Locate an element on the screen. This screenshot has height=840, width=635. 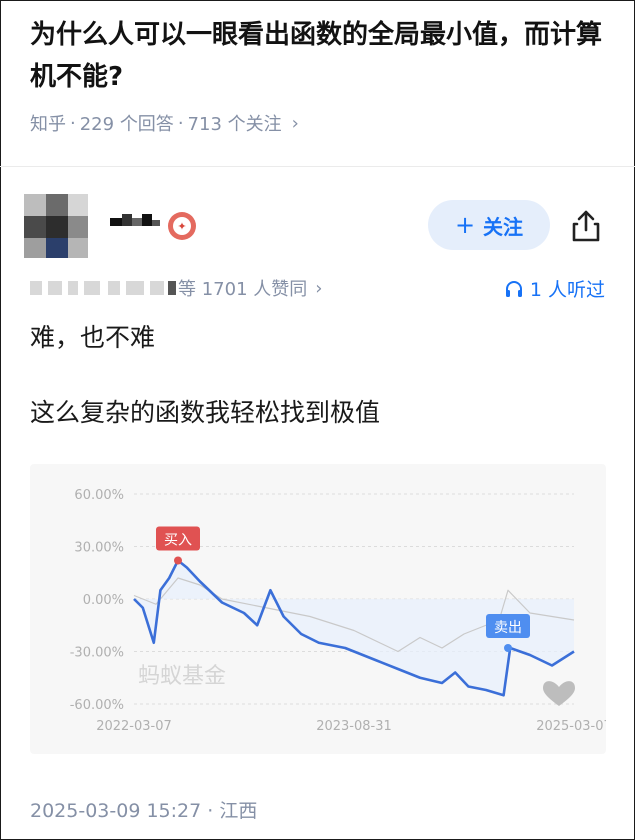
x-tick-label: 2022-03-07 is located at coordinates (134, 726).